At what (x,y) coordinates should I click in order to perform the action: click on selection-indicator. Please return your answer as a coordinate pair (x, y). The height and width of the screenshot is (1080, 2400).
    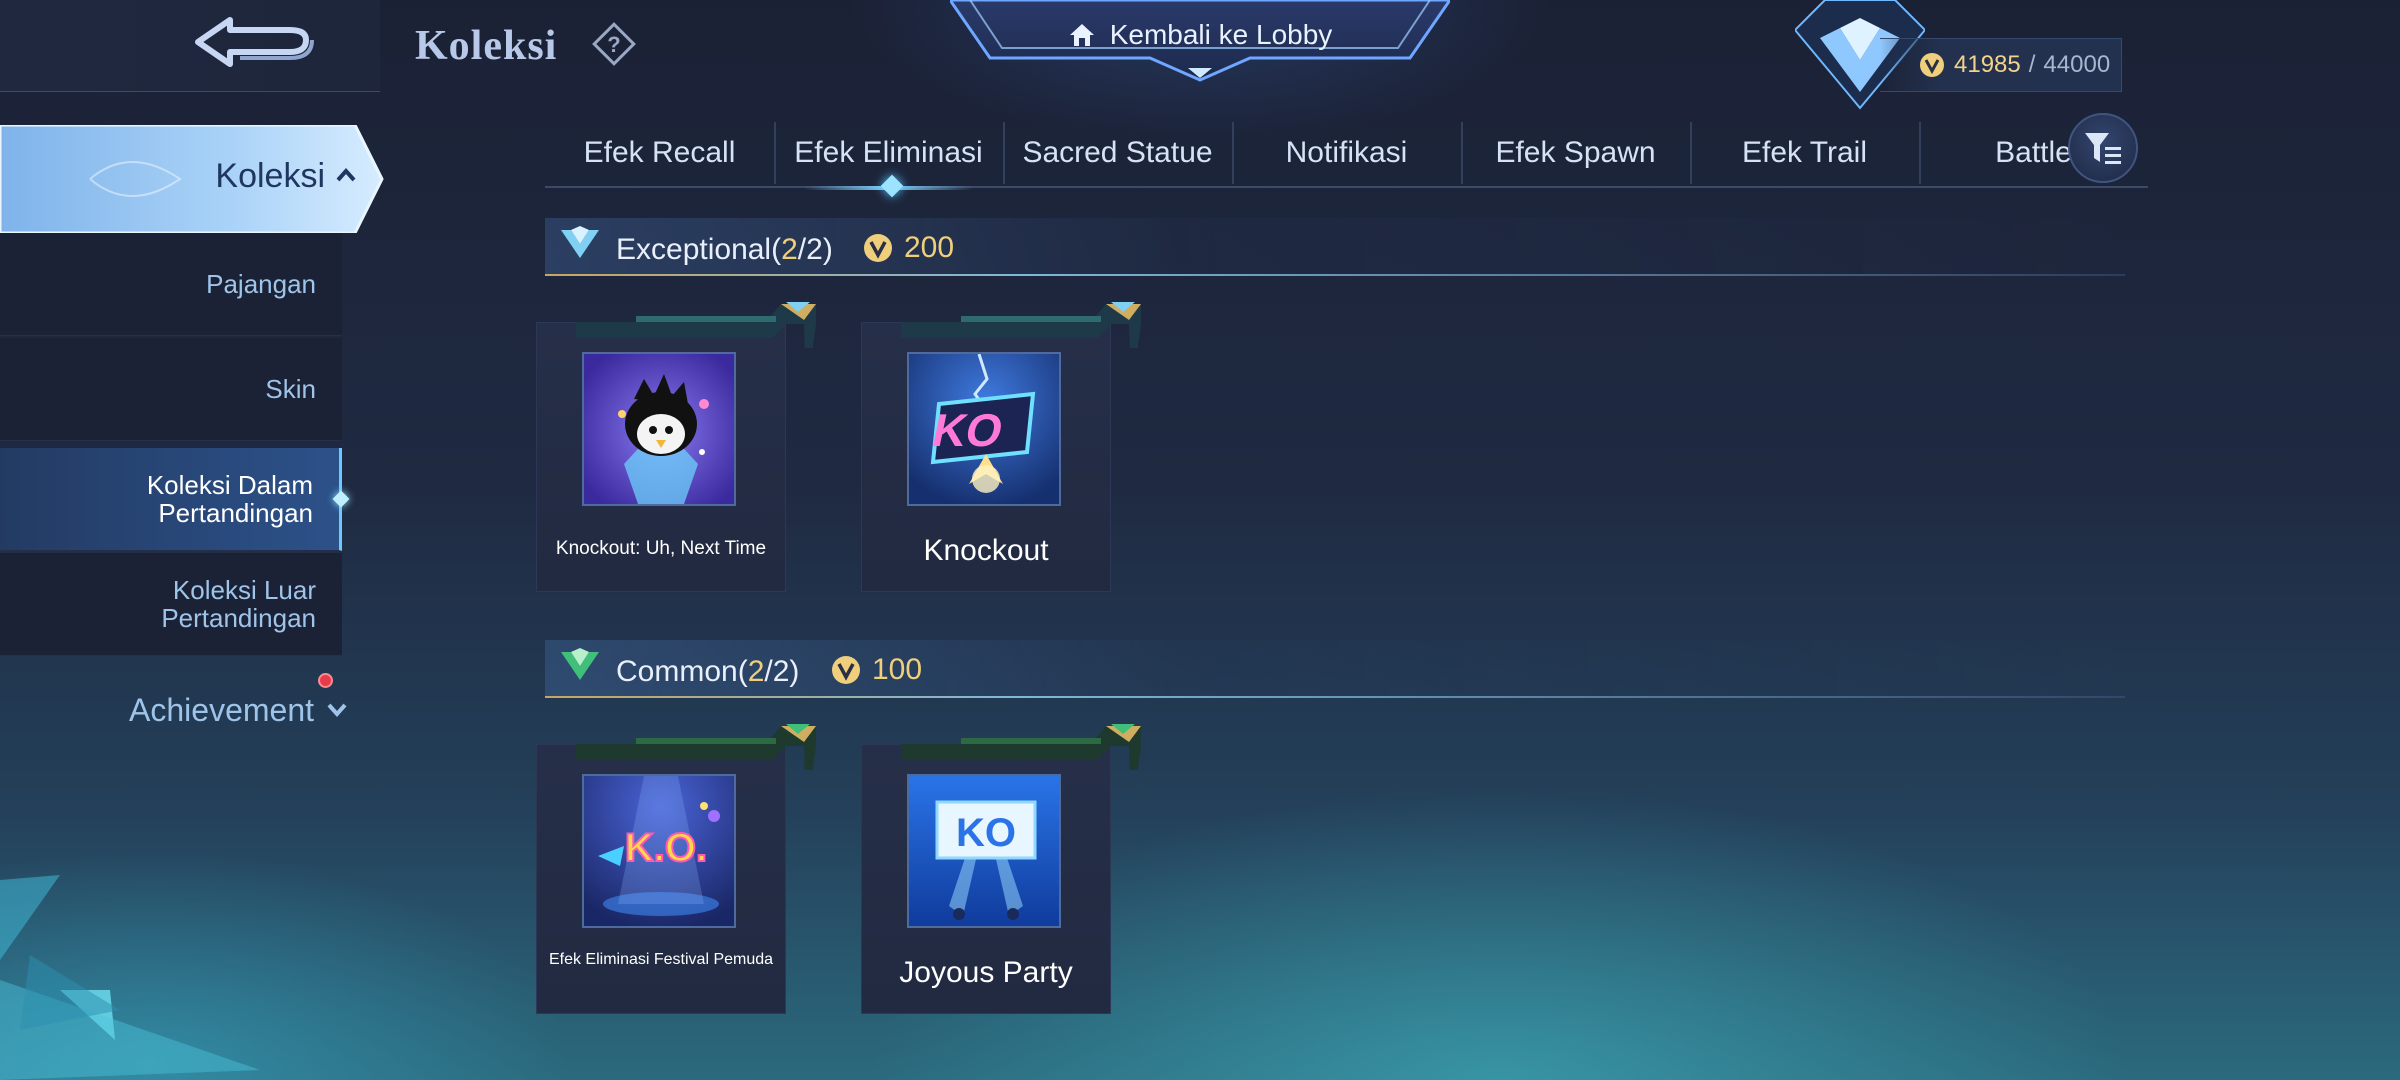
    Looking at the image, I should click on (341, 499).